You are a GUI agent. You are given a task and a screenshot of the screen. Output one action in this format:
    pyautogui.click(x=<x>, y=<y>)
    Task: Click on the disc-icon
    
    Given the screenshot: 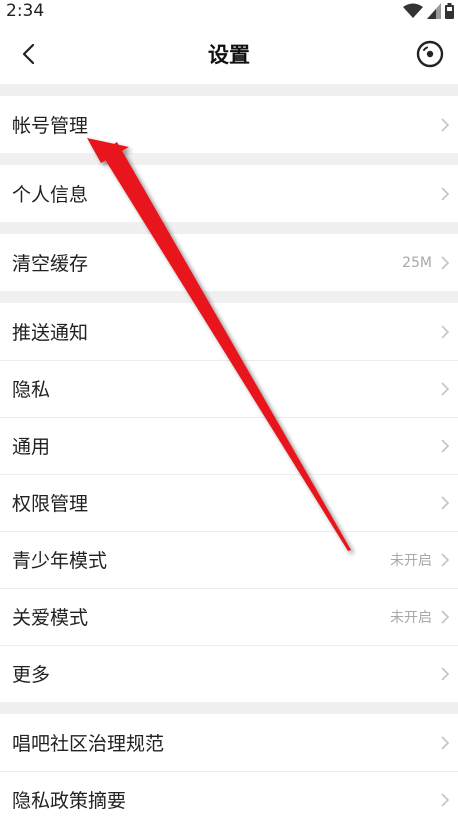 What is the action you would take?
    pyautogui.click(x=430, y=54)
    